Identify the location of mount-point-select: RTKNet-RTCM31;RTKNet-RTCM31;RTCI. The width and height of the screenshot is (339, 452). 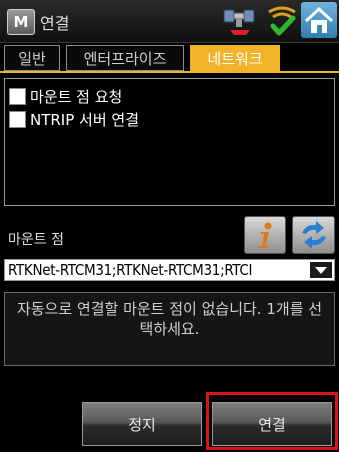
(169, 270).